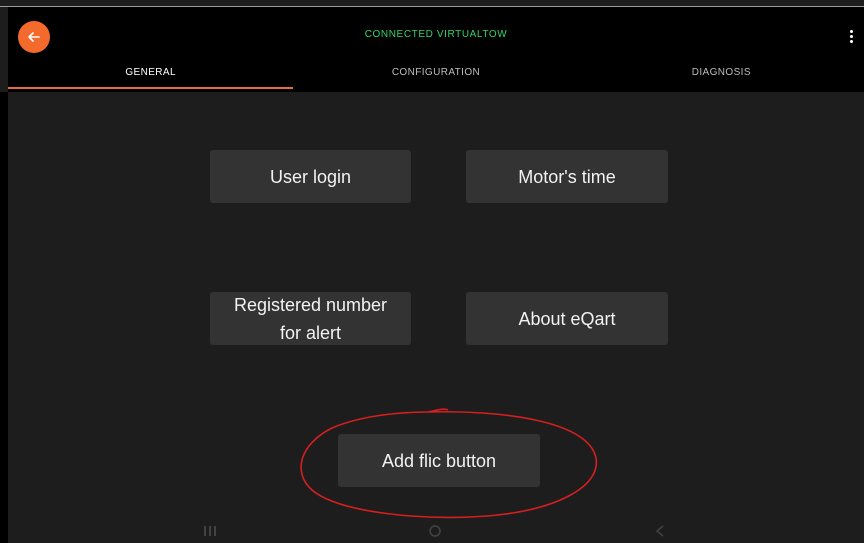 Image resolution: width=864 pixels, height=543 pixels. Describe the element at coordinates (721, 77) in the screenshot. I see `tab-diagnosis: DIAGNOSIS` at that location.